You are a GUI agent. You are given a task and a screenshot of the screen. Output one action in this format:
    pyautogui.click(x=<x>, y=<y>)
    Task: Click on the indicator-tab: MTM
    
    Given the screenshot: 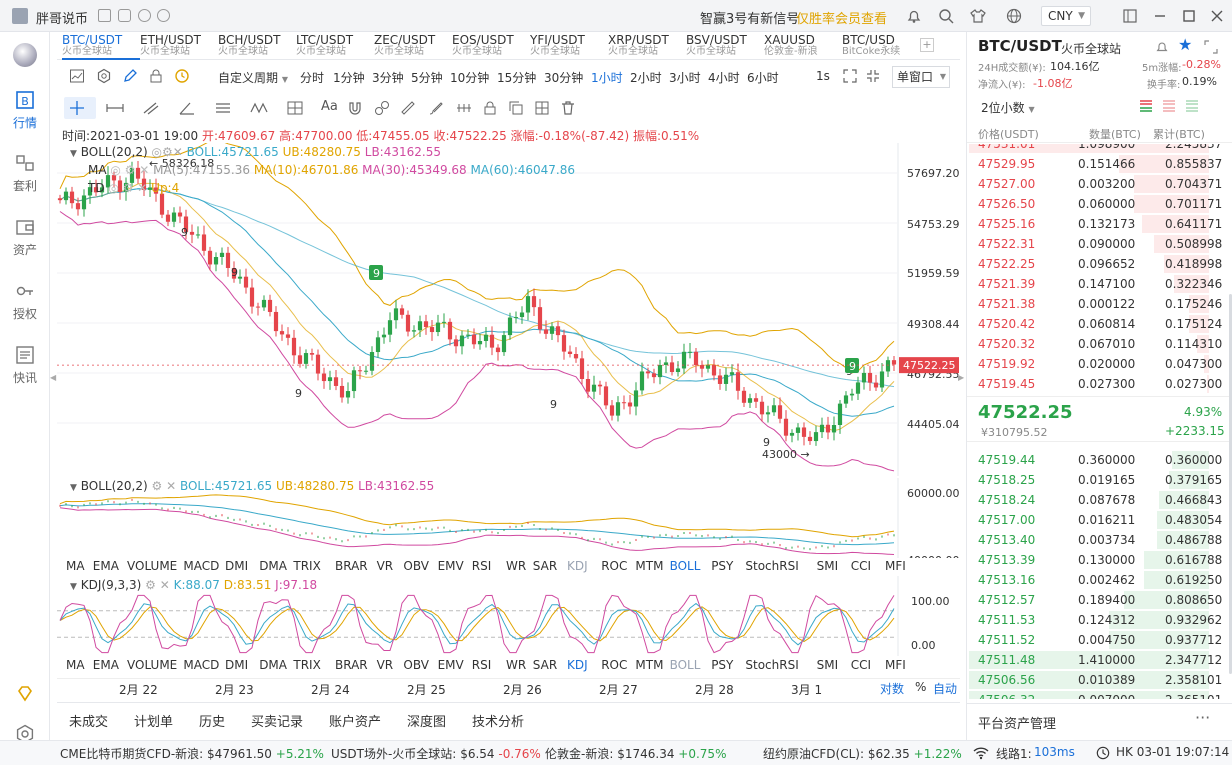 What is the action you would take?
    pyautogui.click(x=649, y=566)
    